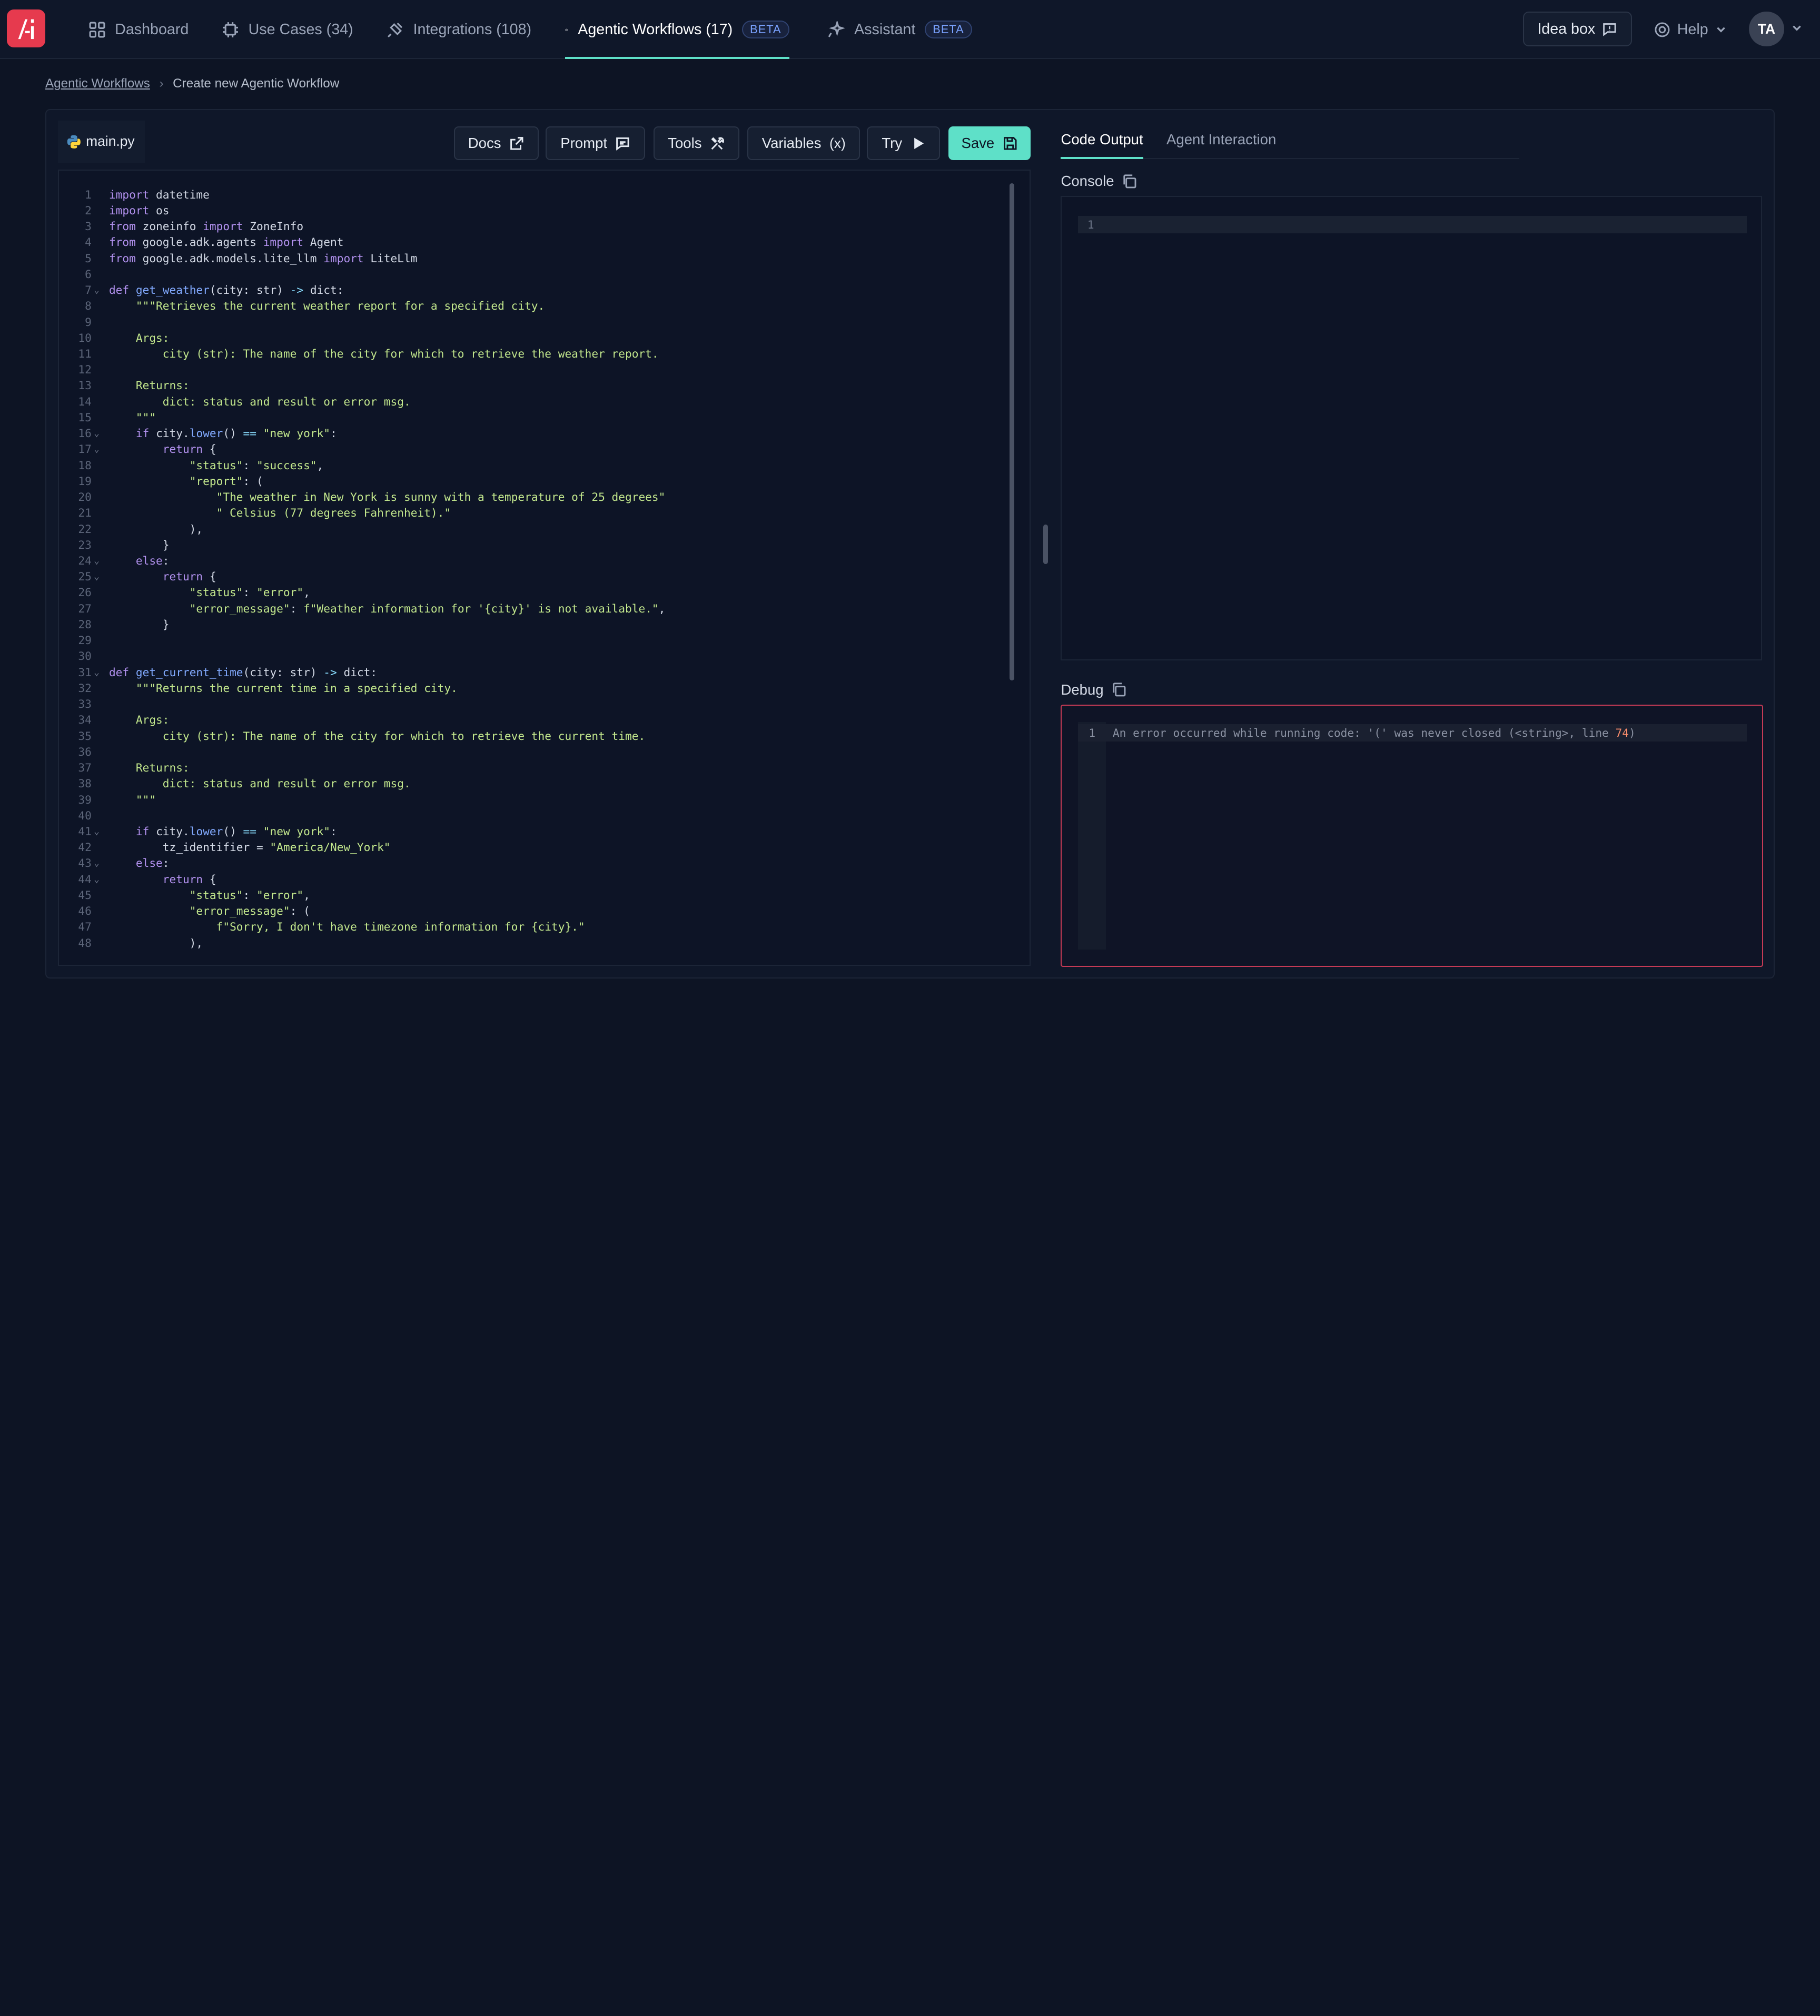 The height and width of the screenshot is (2016, 1820). I want to click on code-line: 41 ⌄ if city.lower() == "new york":, so click(535, 831).